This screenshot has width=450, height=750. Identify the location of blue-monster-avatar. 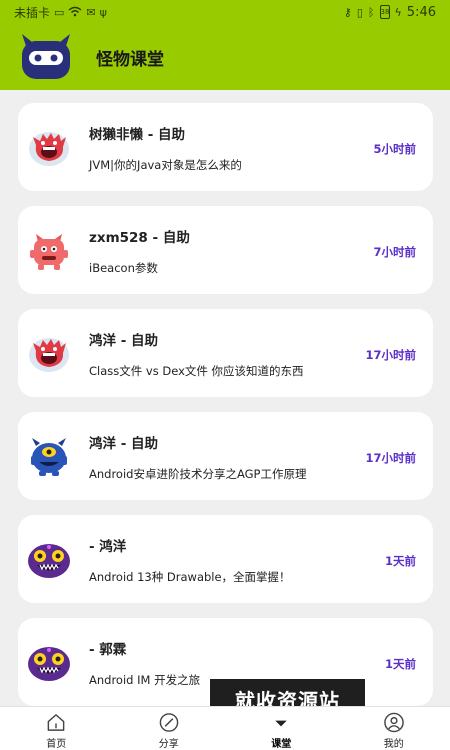
(49, 457).